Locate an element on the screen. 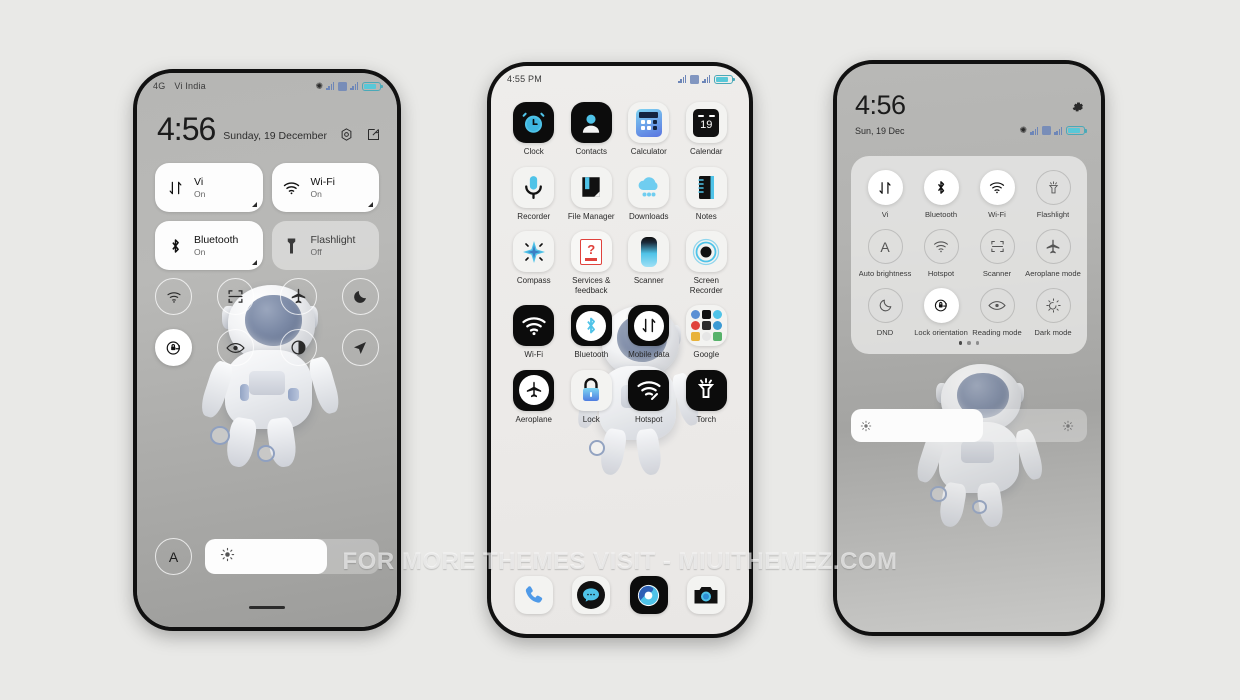 The image size is (1240, 700). app-hotspot: Hotspot is located at coordinates (649, 397).